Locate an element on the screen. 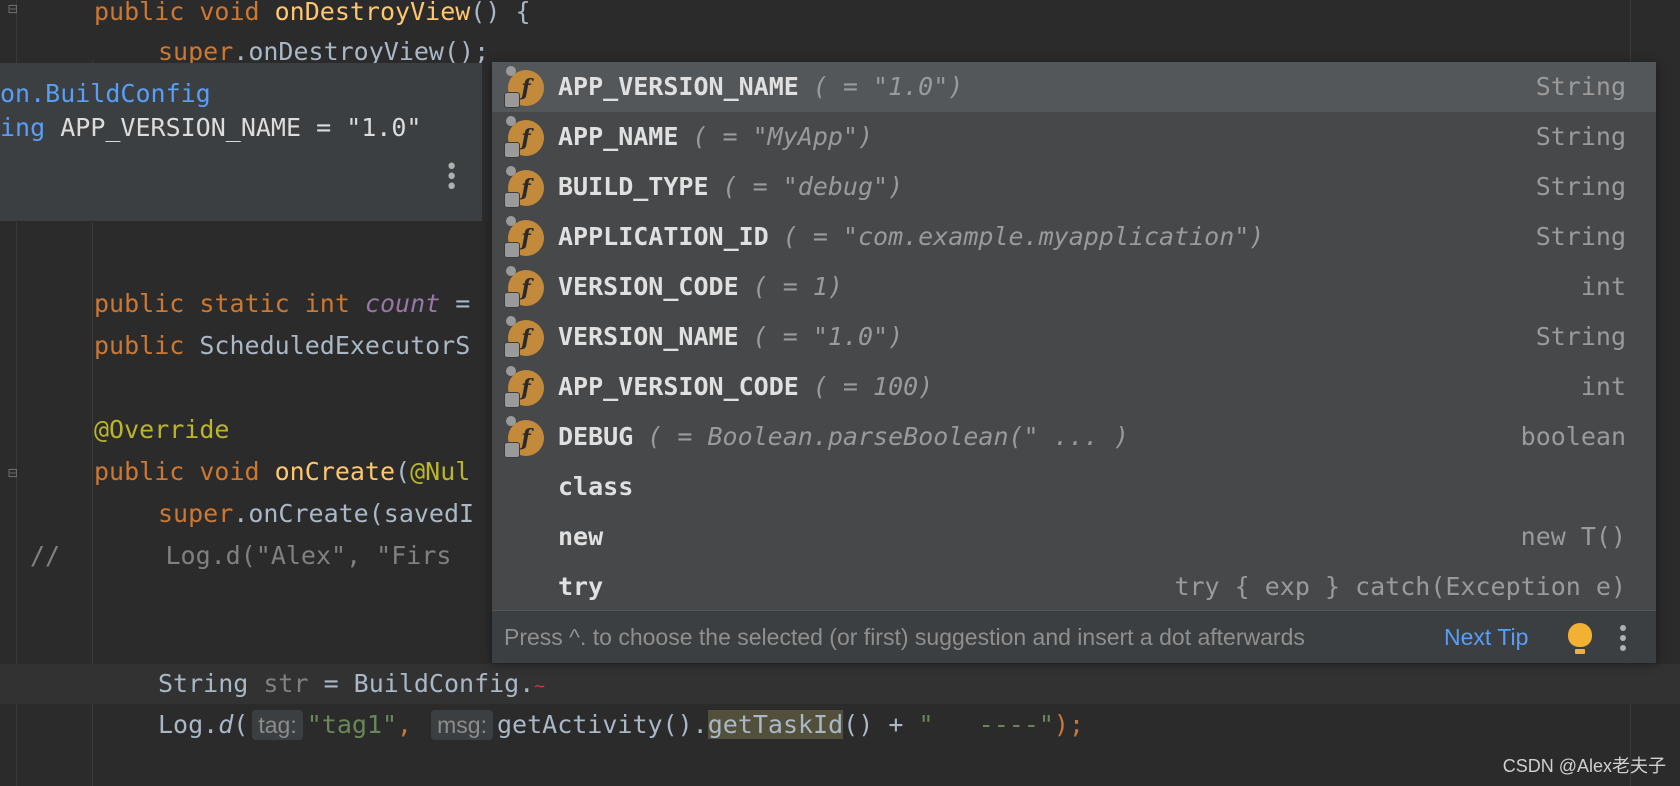  static-field: count is located at coordinates (402, 303).